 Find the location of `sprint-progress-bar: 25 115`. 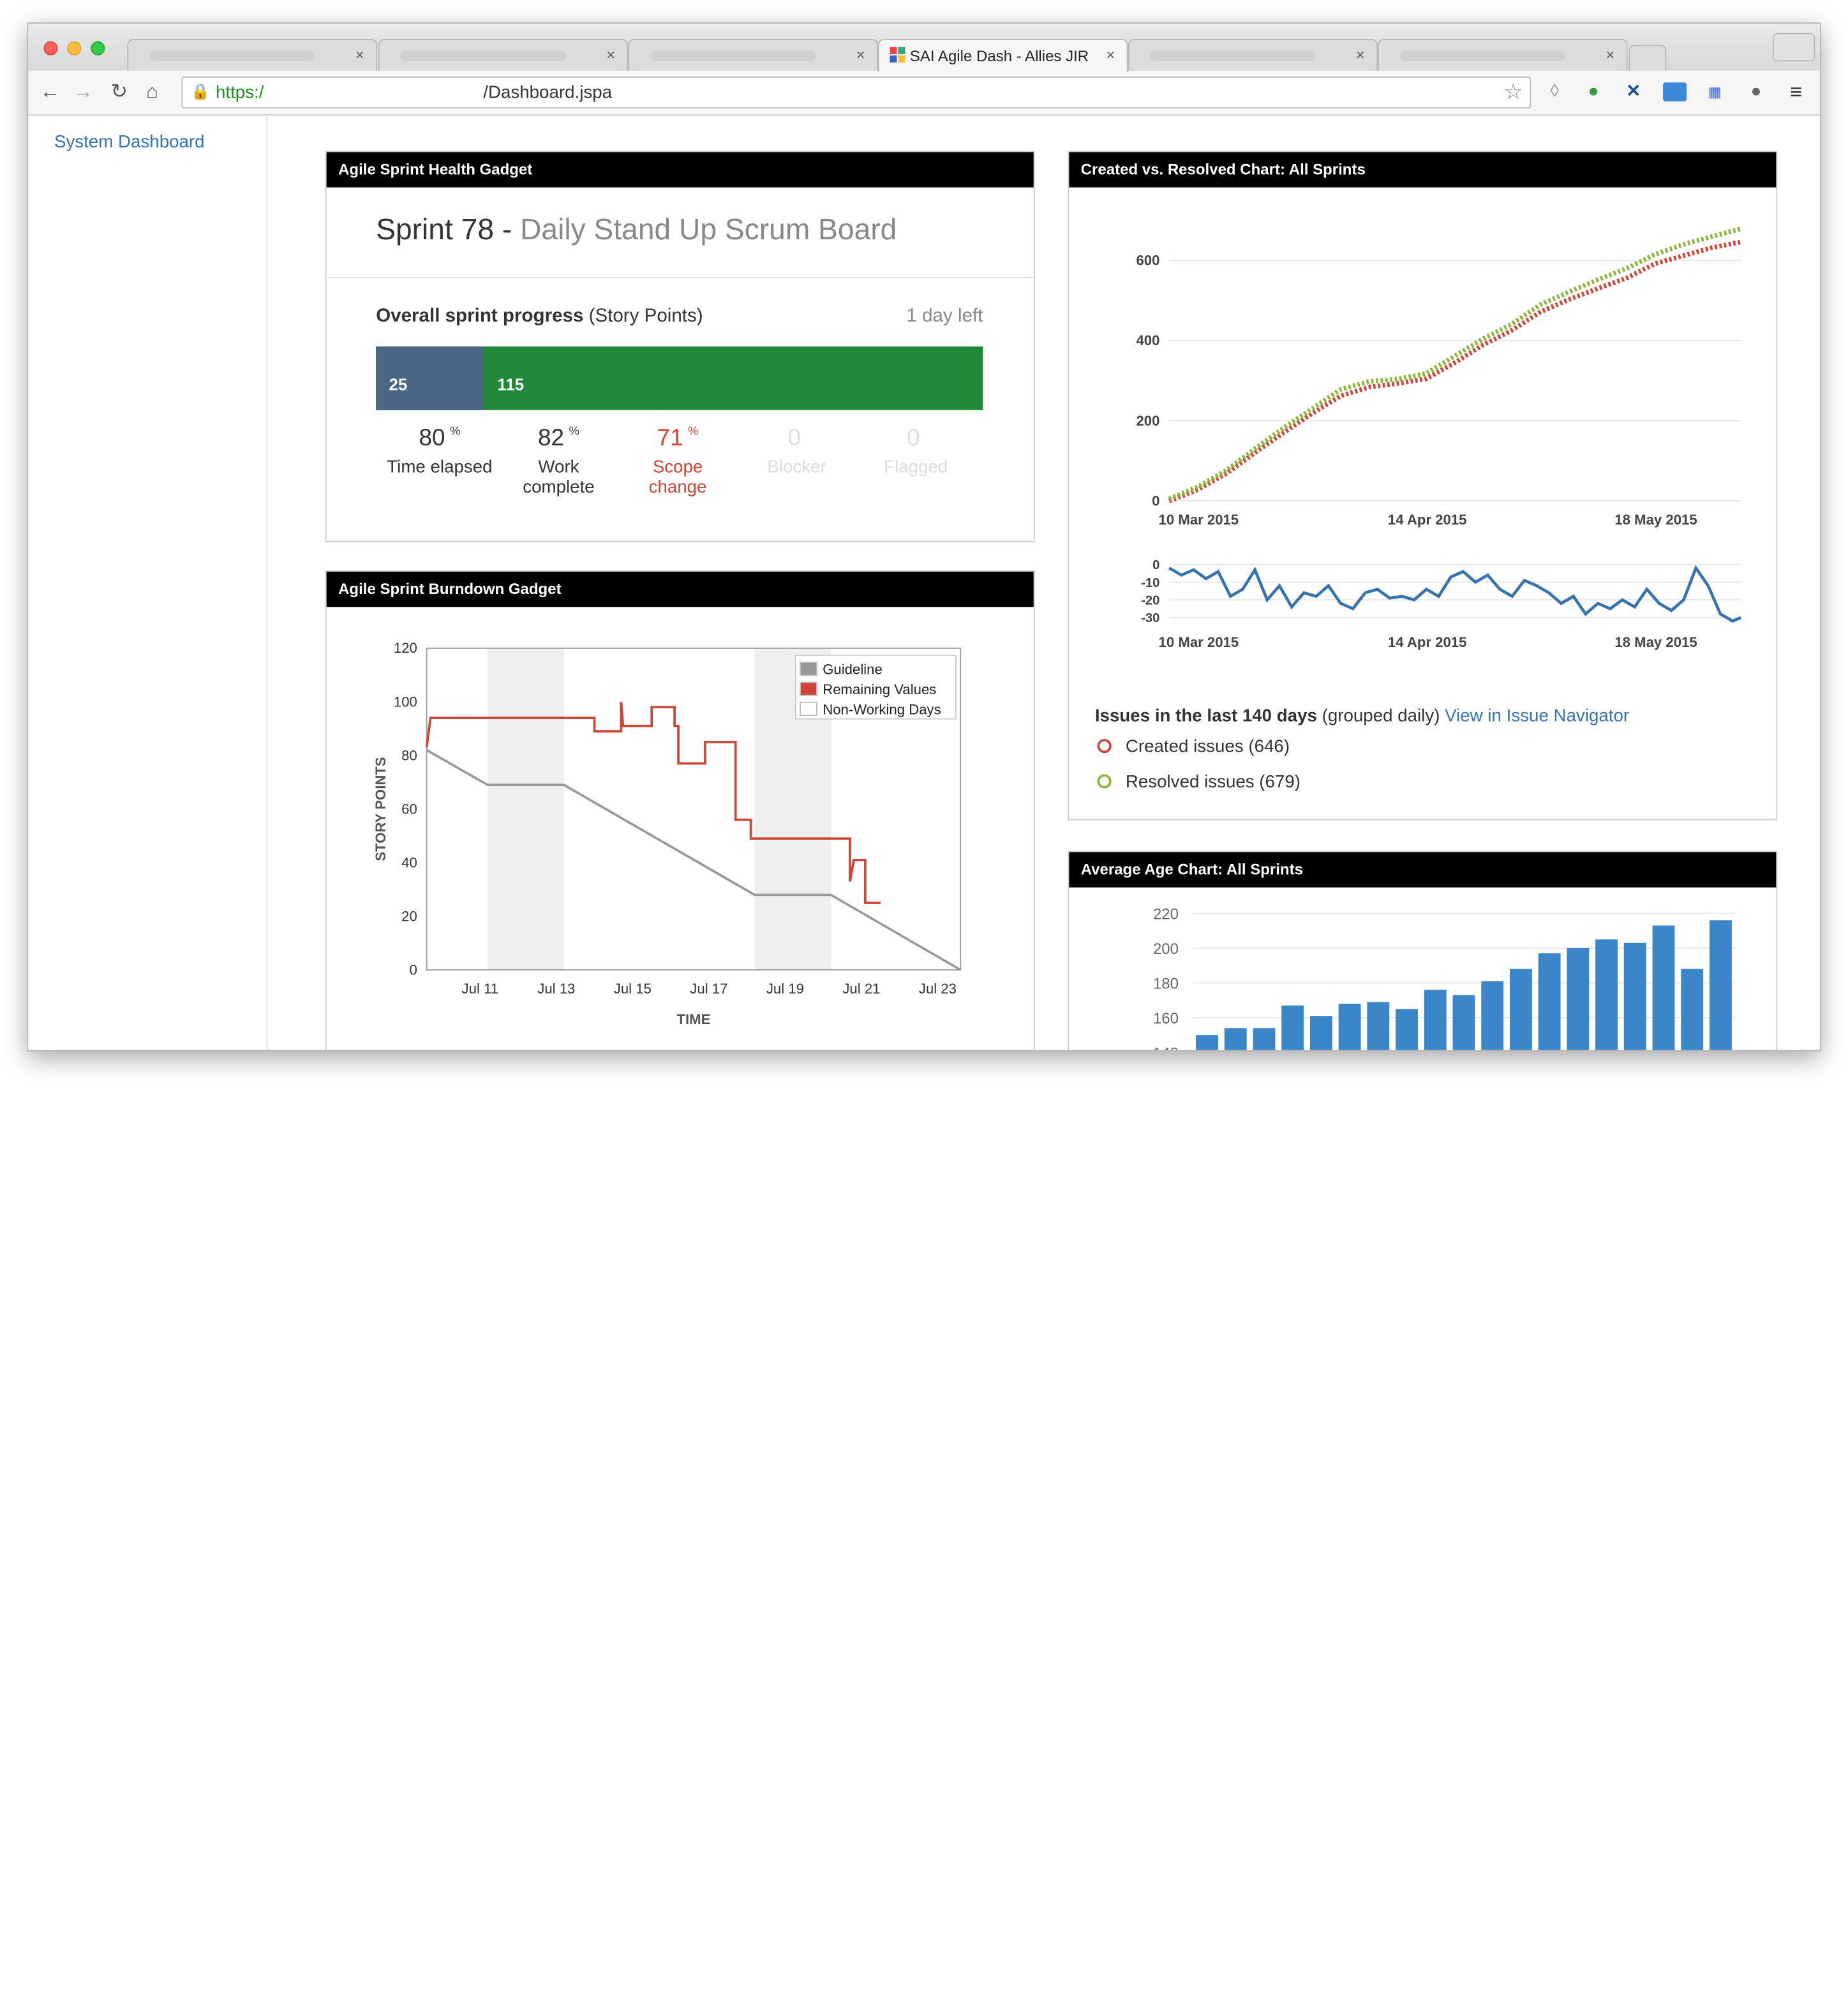

sprint-progress-bar: 25 115 is located at coordinates (679, 378).